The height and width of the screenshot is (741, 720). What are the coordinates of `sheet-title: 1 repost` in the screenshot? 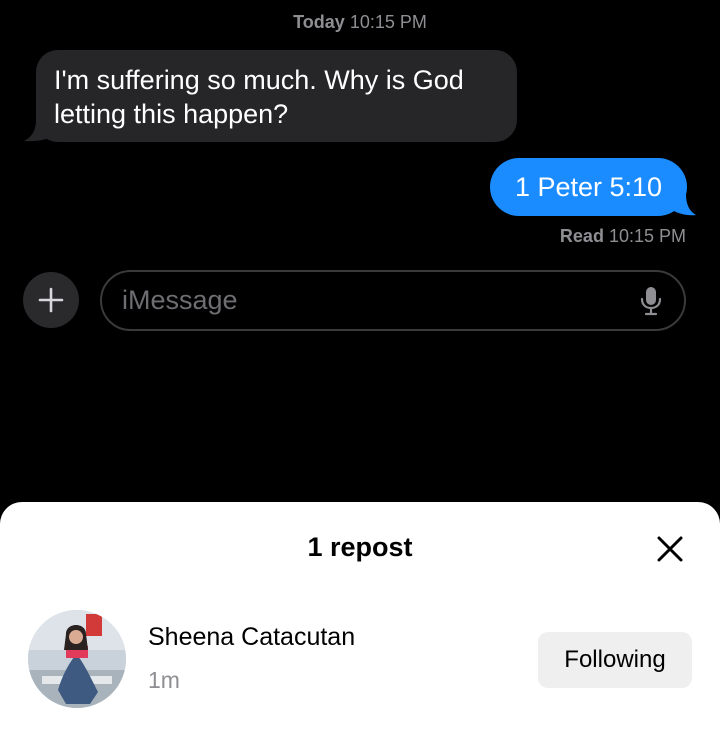 It's located at (360, 547).